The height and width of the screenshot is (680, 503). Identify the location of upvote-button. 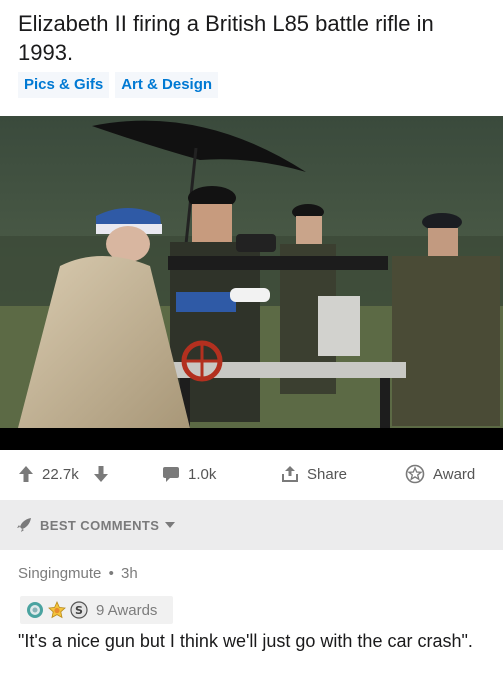
(26, 474).